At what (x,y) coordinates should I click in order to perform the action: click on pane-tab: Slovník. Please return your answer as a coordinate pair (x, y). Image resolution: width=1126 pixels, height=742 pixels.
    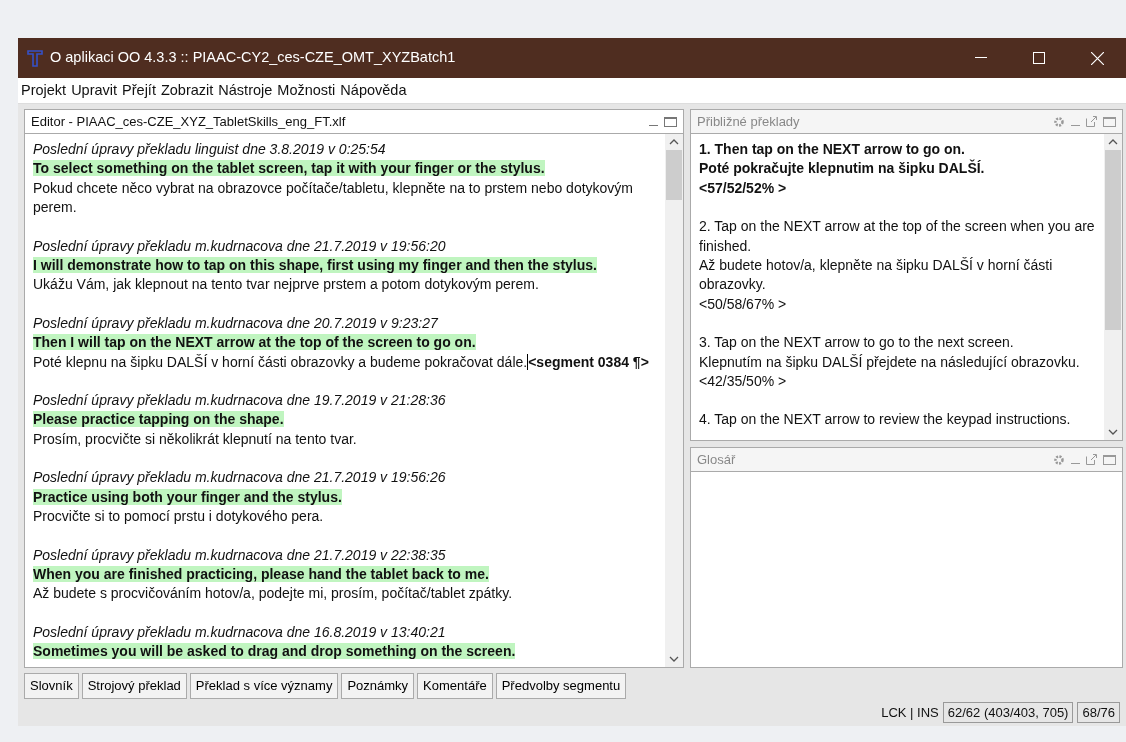
    Looking at the image, I should click on (51, 686).